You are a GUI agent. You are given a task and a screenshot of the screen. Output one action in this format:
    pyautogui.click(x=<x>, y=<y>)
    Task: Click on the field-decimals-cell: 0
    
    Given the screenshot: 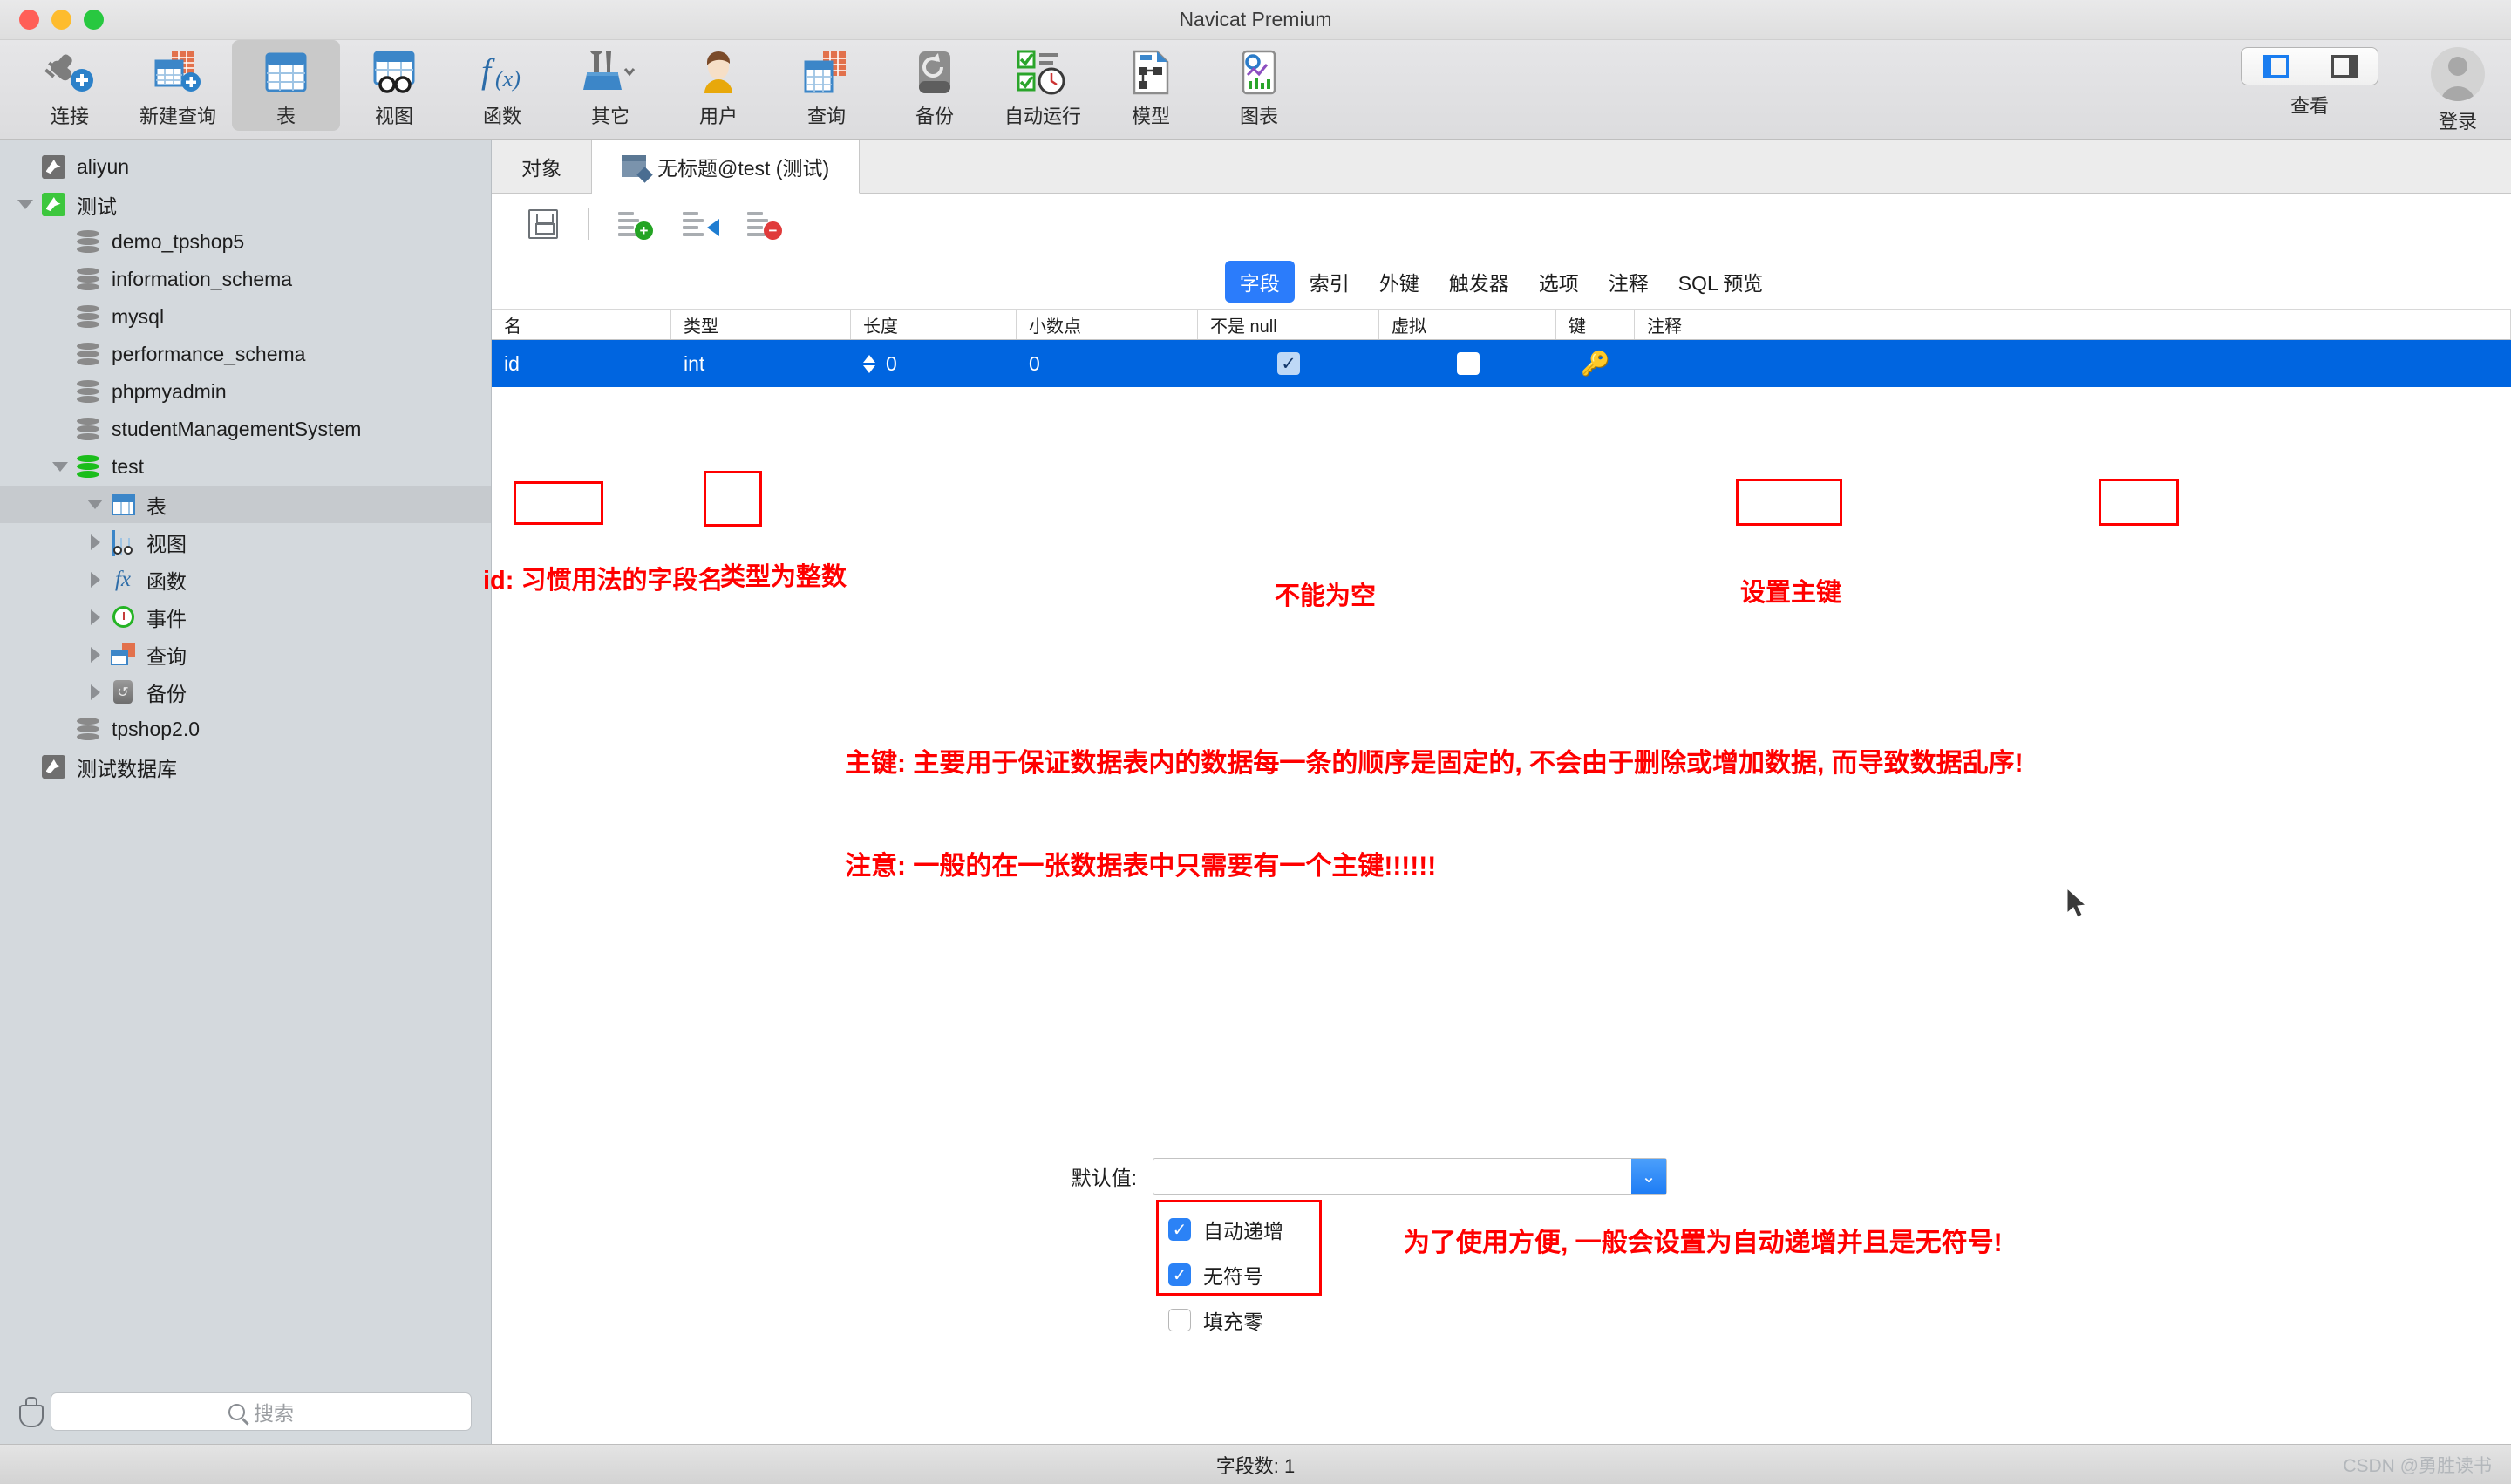 What is the action you would take?
    pyautogui.click(x=1107, y=363)
    